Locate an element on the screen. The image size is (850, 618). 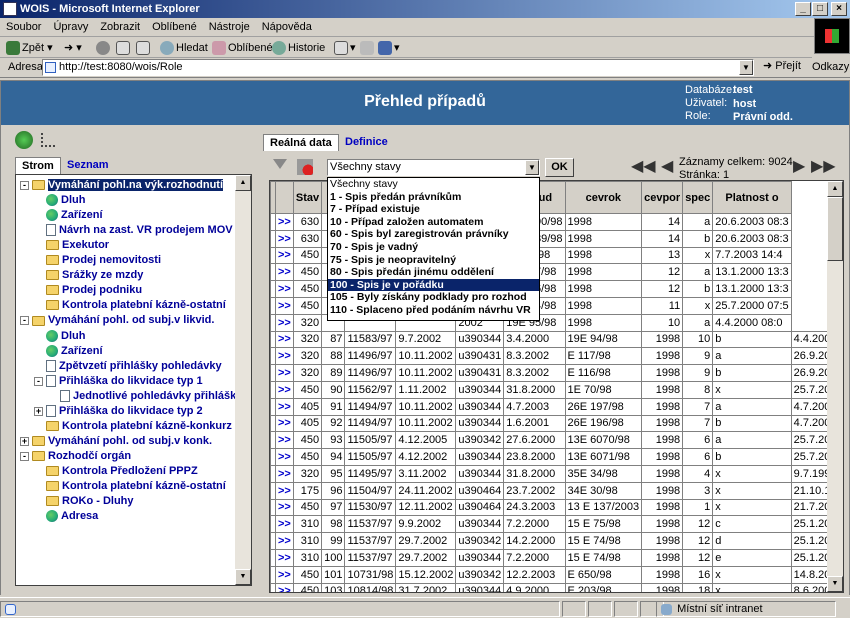
tree-item: ROKo - Dluhy is located at coordinates (90, 501).